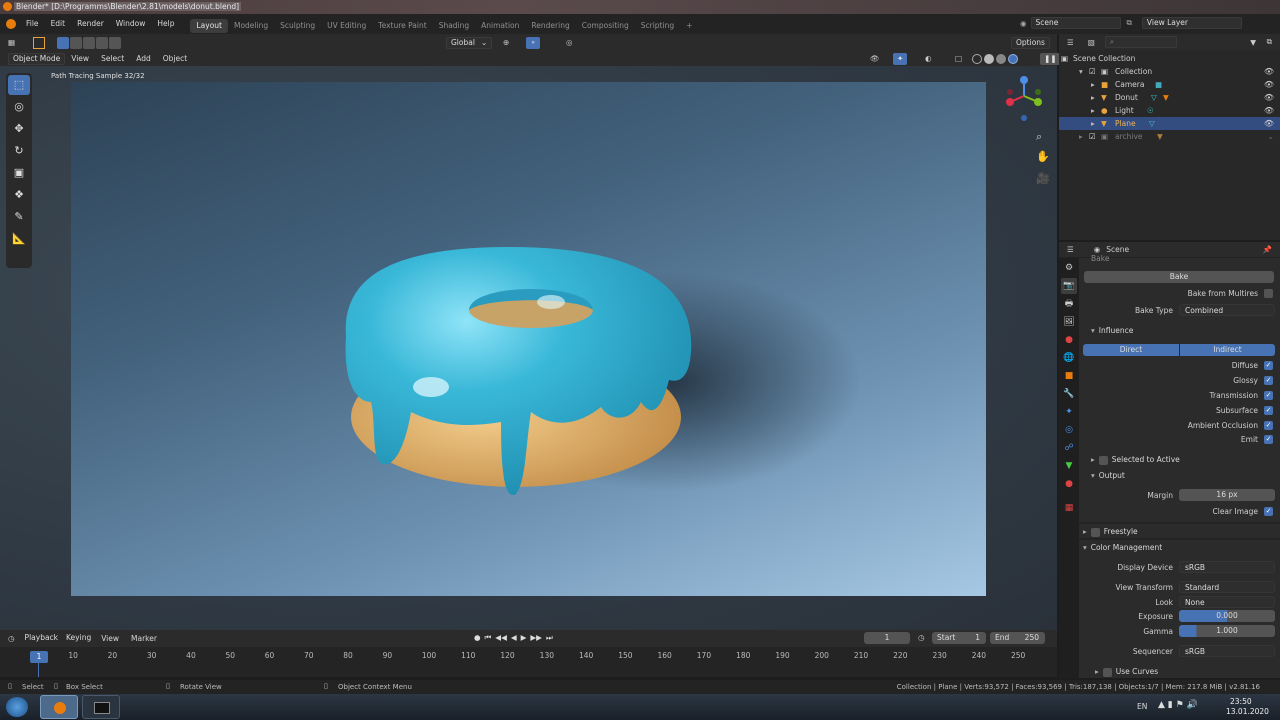 This screenshot has width=1280, height=720. What do you see at coordinates (1069, 508) in the screenshot?
I see `texture-tab-icon: ▦` at bounding box center [1069, 508].